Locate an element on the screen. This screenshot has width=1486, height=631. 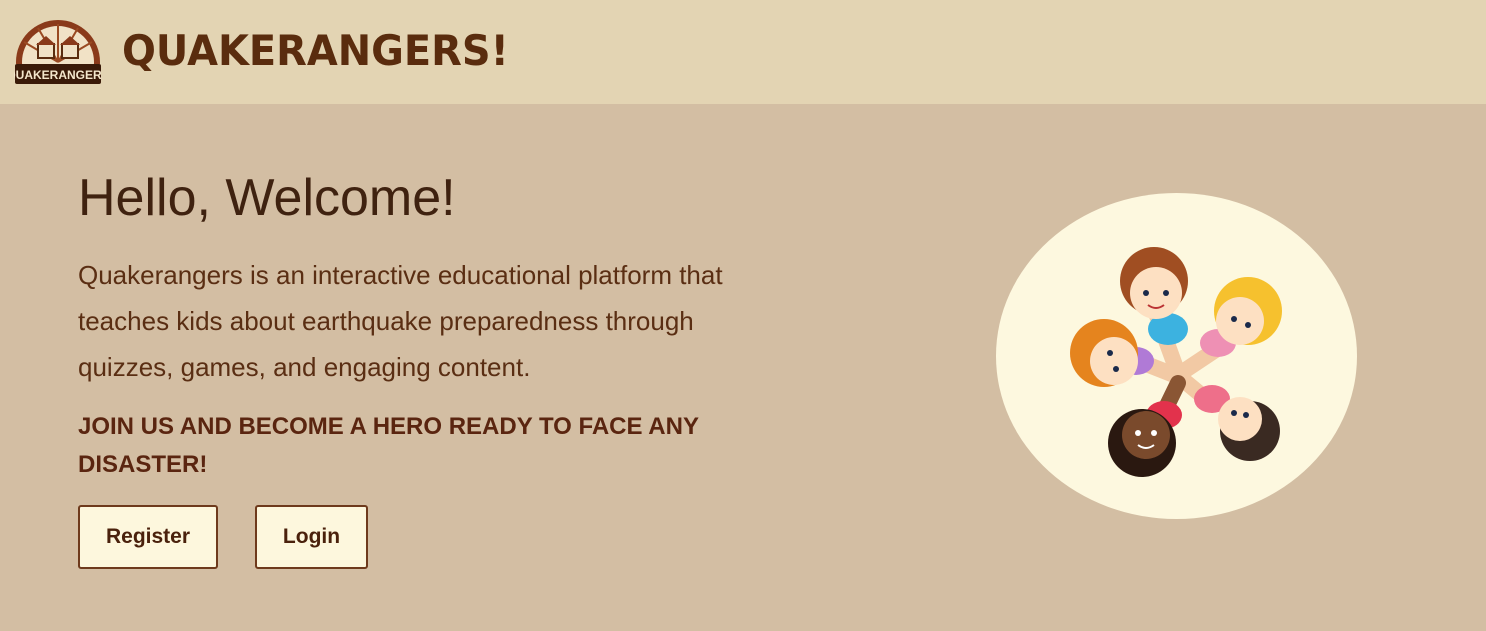
welcome-heading: Hello, Welcome! is located at coordinates (267, 198).